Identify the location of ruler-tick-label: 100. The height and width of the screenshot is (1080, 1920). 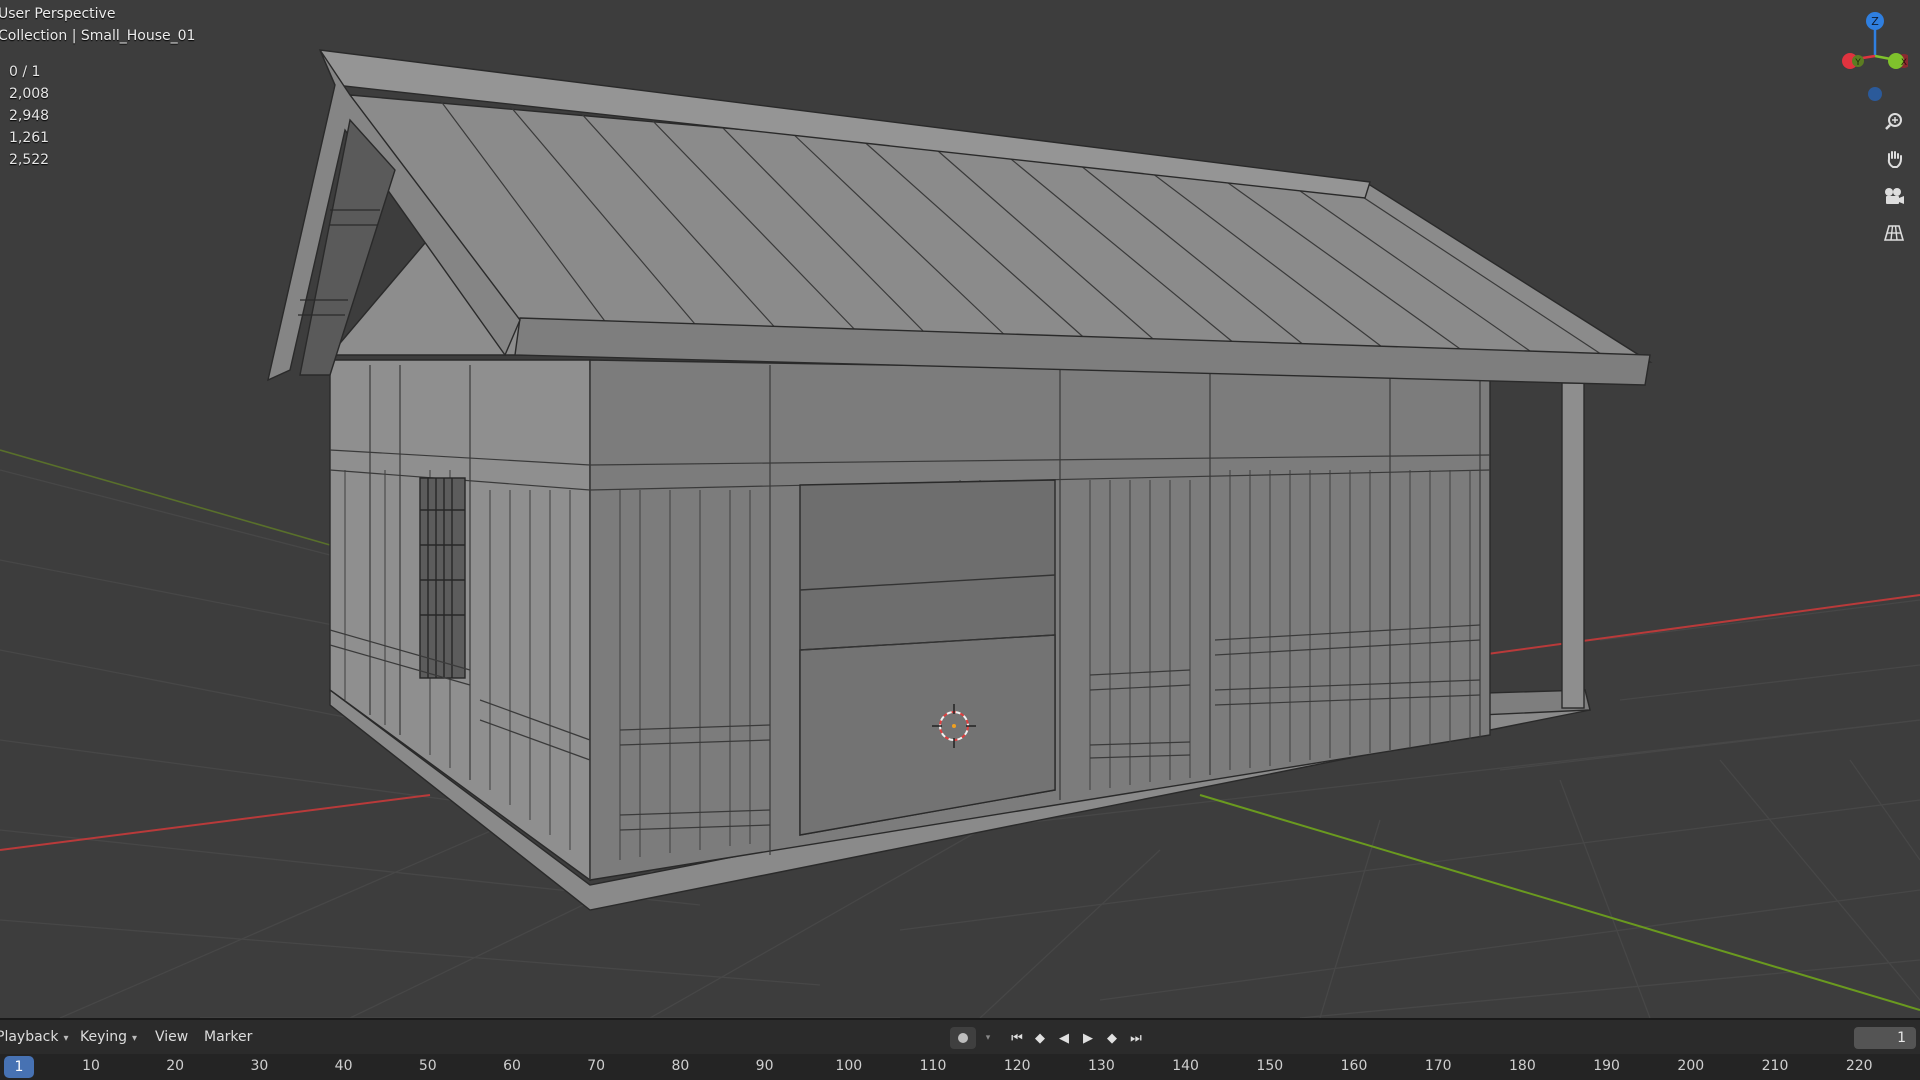
(849, 1066).